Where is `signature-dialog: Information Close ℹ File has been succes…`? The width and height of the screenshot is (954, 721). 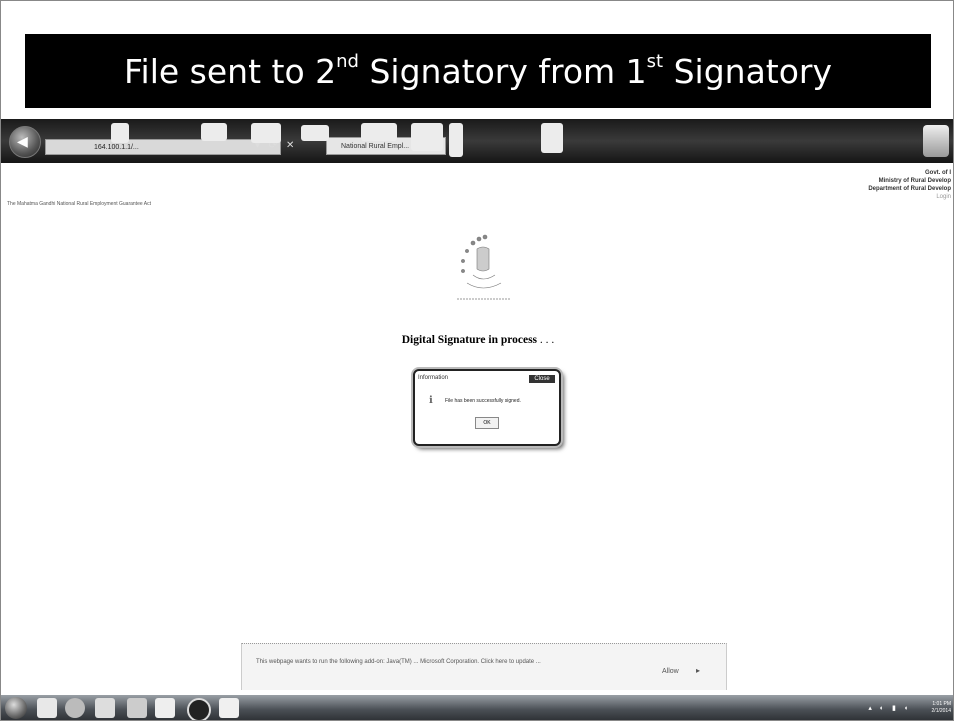
signature-dialog: Information Close ℹ File has been succes… is located at coordinates (487, 407).